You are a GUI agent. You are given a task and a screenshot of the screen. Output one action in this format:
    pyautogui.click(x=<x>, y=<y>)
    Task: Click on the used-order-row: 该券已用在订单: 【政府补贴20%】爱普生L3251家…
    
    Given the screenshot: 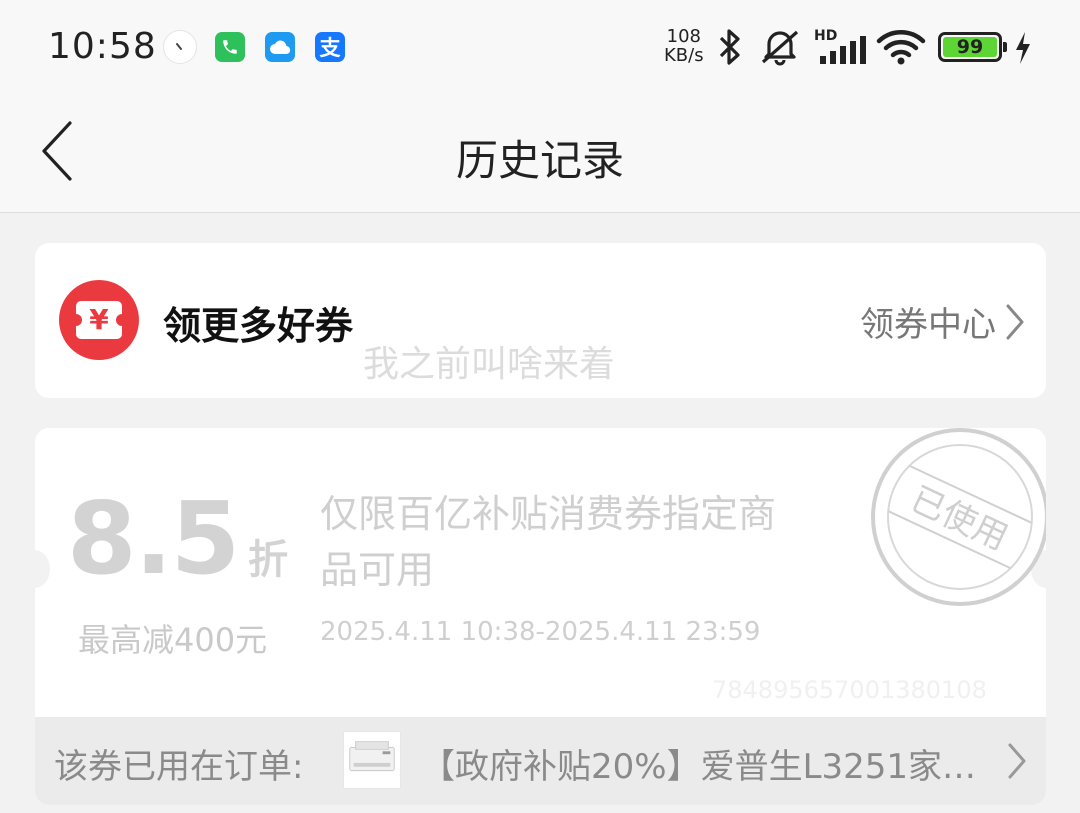 What is the action you would take?
    pyautogui.click(x=540, y=761)
    